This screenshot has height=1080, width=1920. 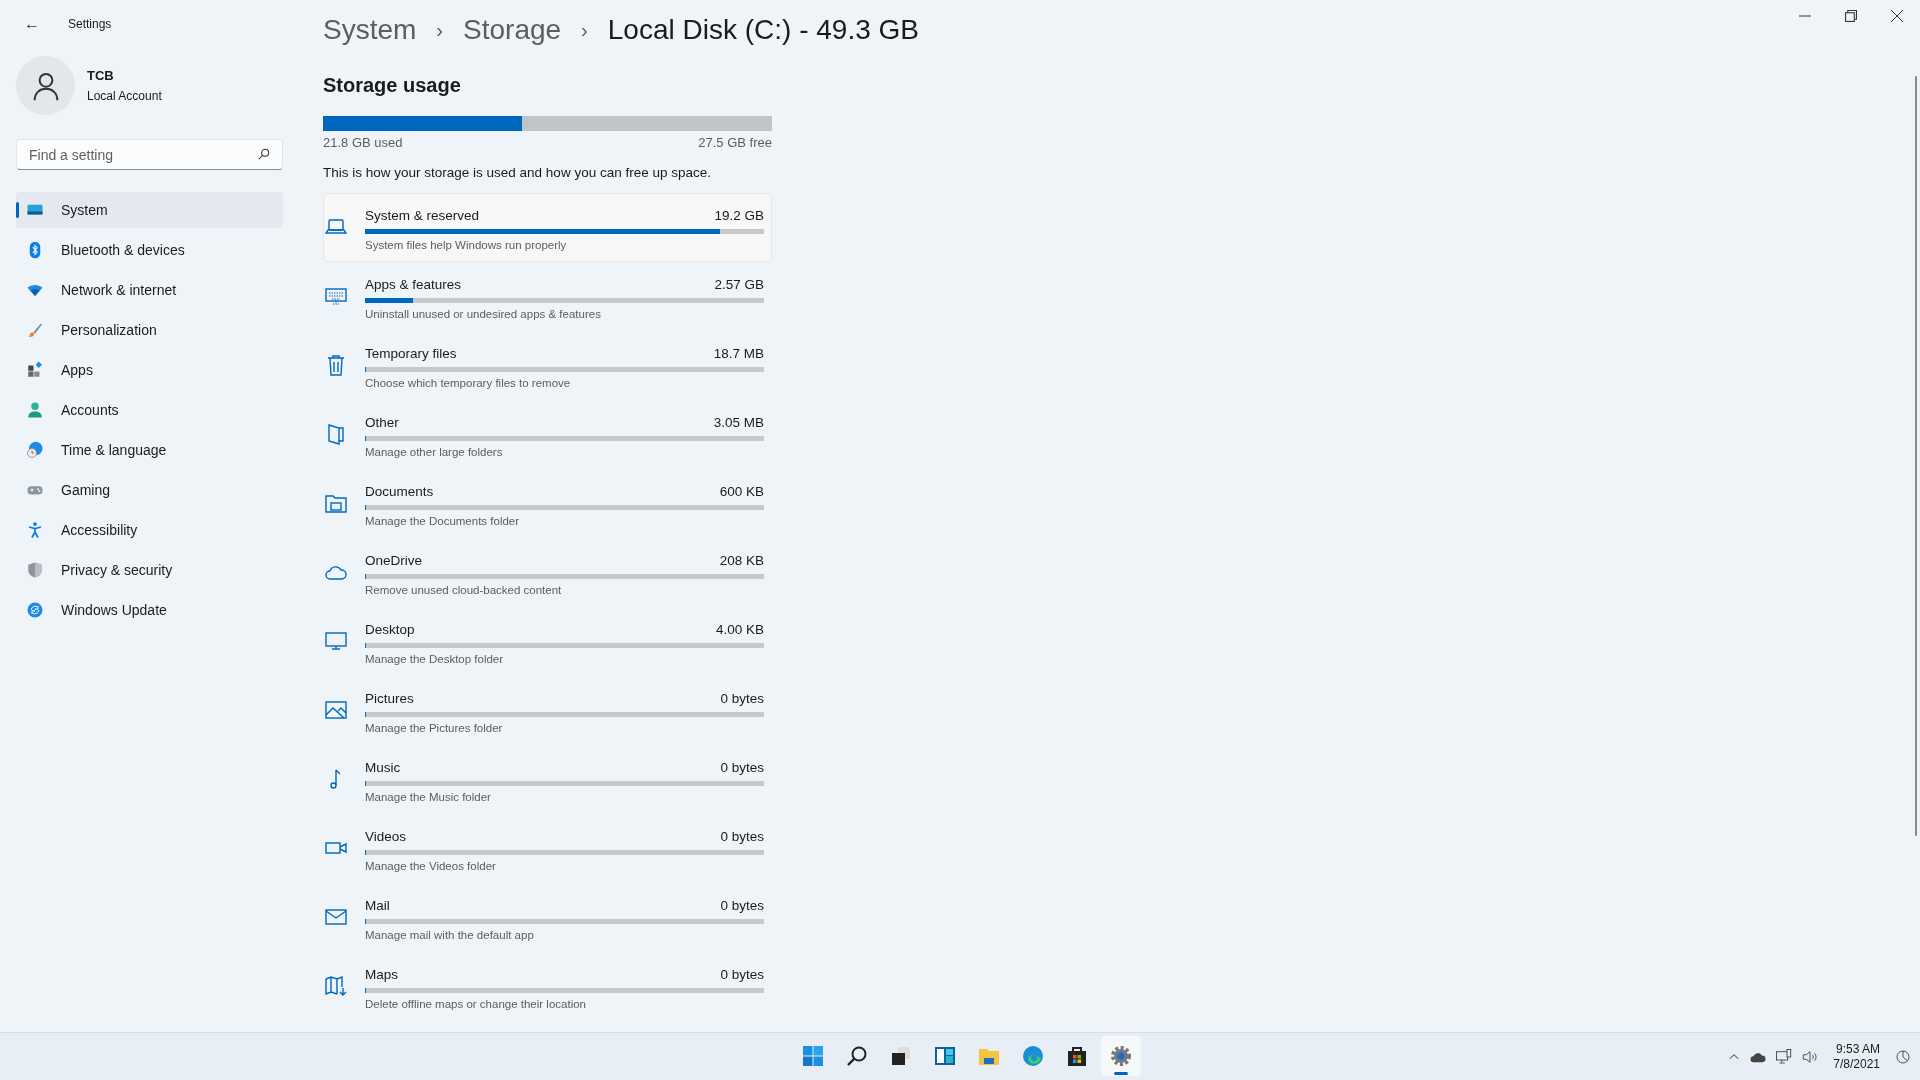 I want to click on shield-icon, so click(x=35, y=570).